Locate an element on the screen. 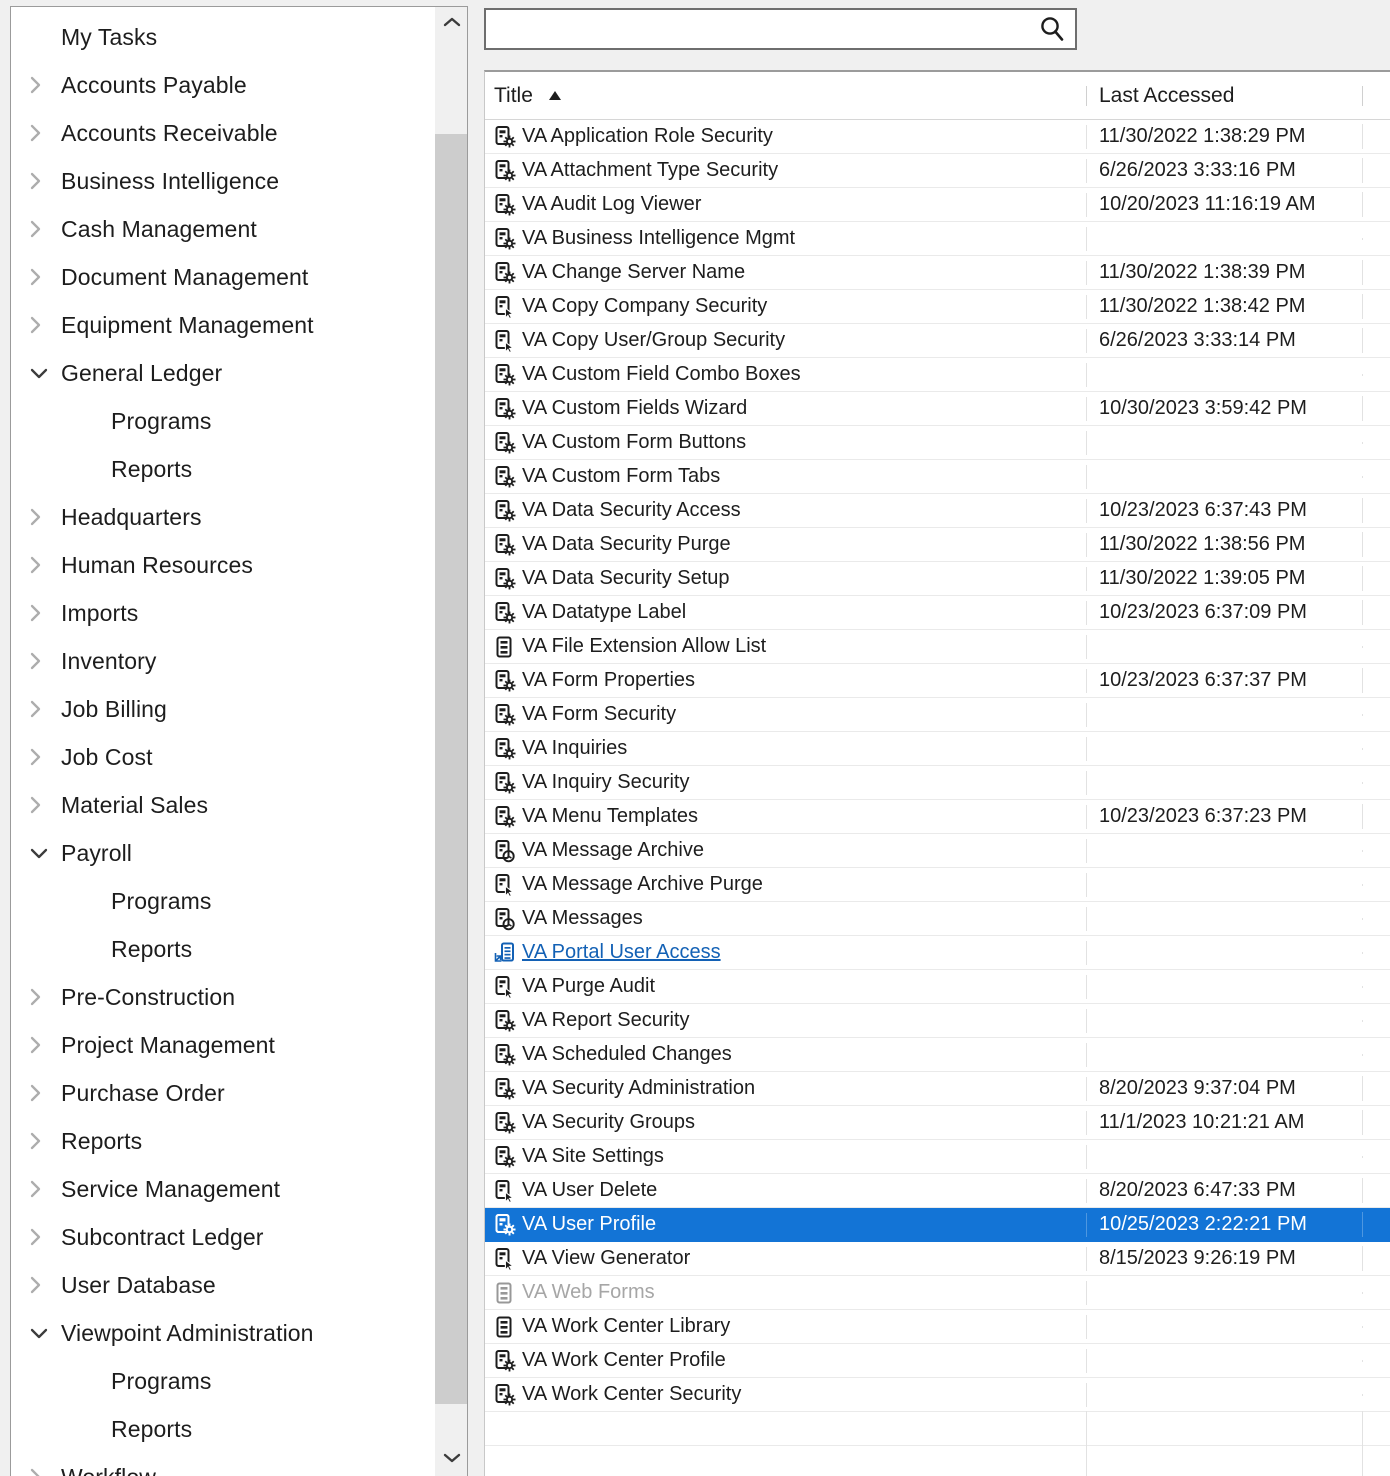 Image resolution: width=1390 pixels, height=1476 pixels. table-row: VA Form Security is located at coordinates (937, 715).